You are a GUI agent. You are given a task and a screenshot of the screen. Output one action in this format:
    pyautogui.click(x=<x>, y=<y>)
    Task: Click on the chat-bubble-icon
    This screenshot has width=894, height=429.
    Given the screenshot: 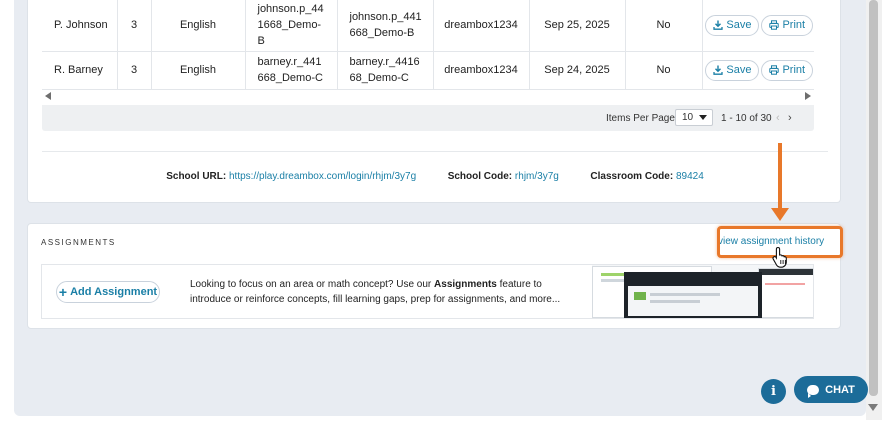 What is the action you would take?
    pyautogui.click(x=813, y=391)
    